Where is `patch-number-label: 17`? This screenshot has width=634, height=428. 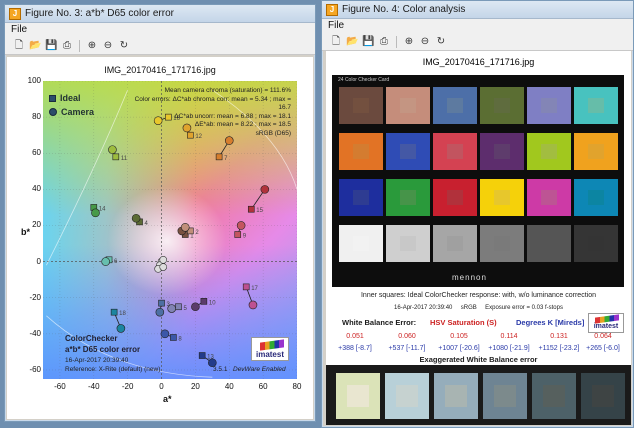
patch-number-label: 17 is located at coordinates (254, 289).